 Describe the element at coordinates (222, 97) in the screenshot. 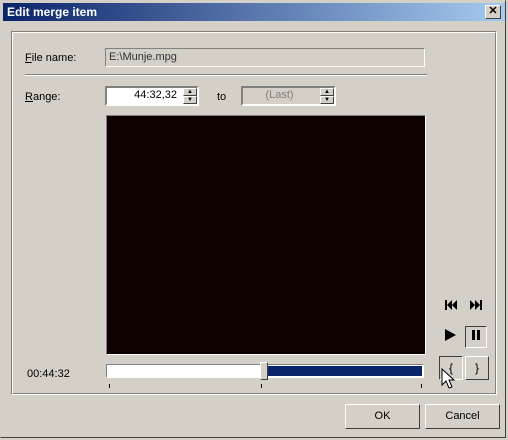

I see `range-to-label: to` at that location.